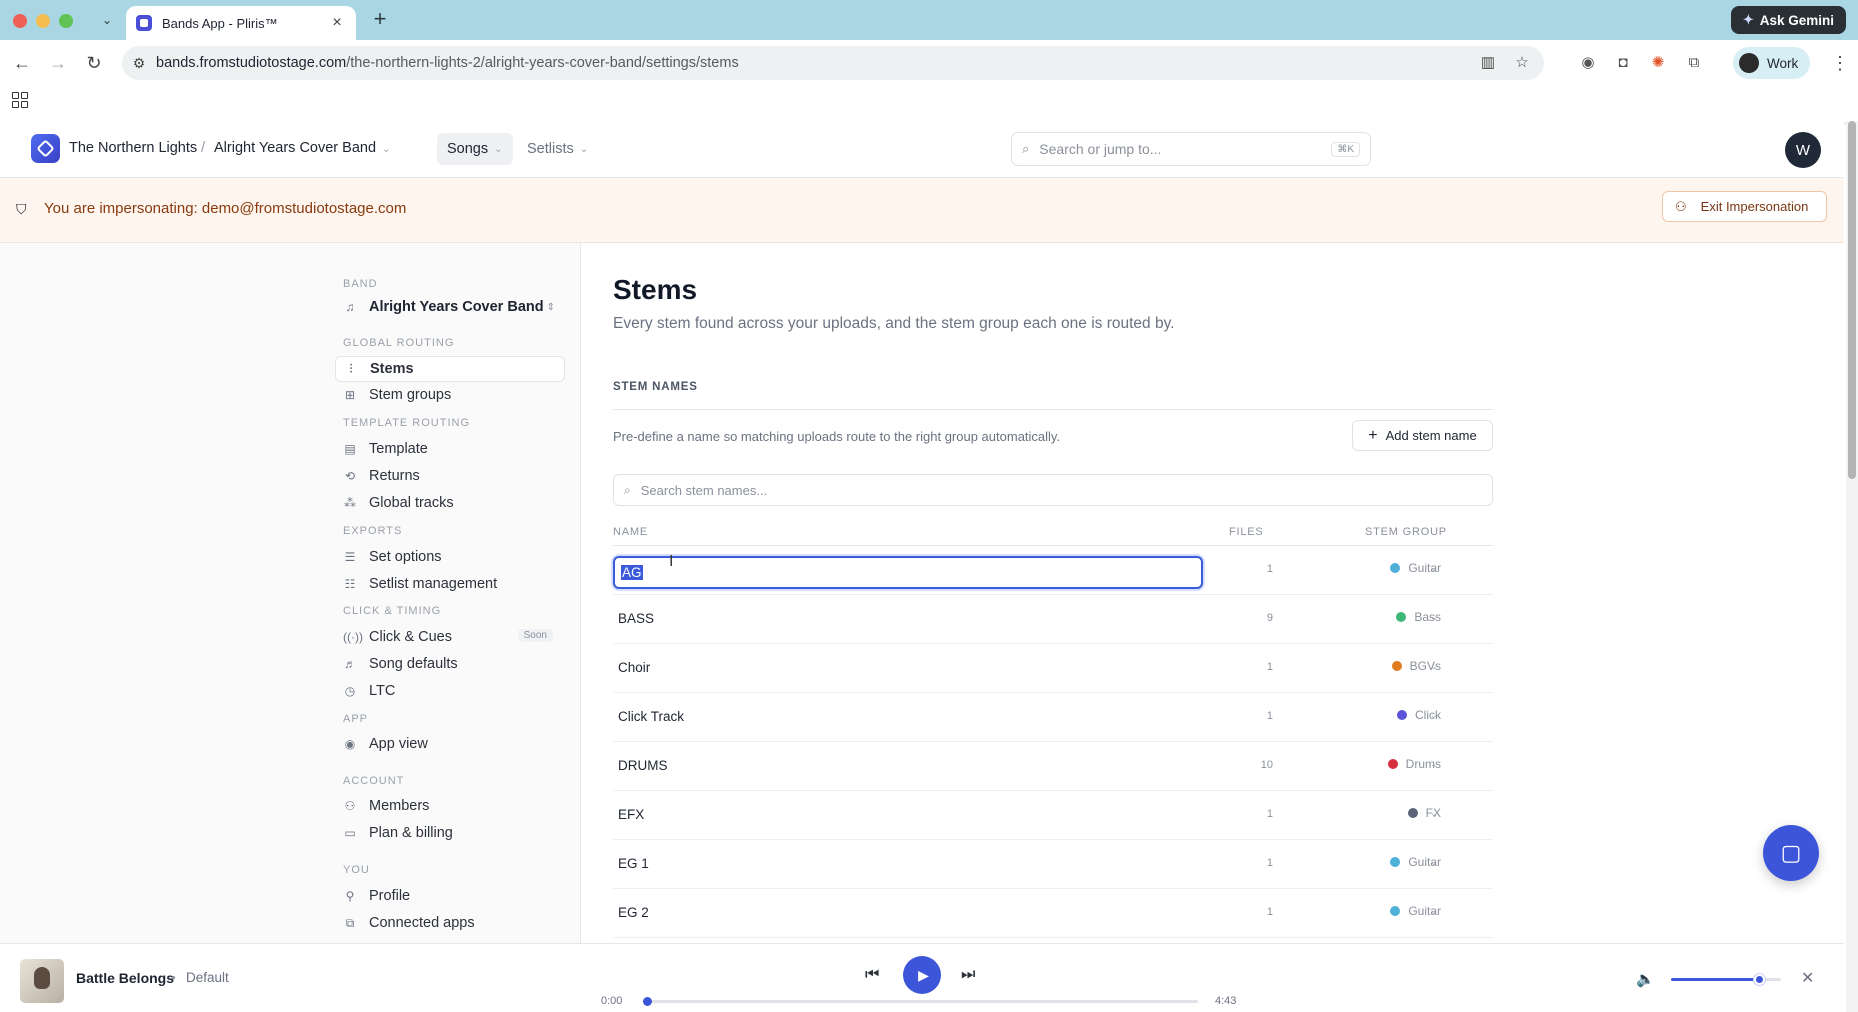 The height and width of the screenshot is (1012, 1858). Describe the element at coordinates (139, 63) in the screenshot. I see `site-info-icon: ⚙` at that location.